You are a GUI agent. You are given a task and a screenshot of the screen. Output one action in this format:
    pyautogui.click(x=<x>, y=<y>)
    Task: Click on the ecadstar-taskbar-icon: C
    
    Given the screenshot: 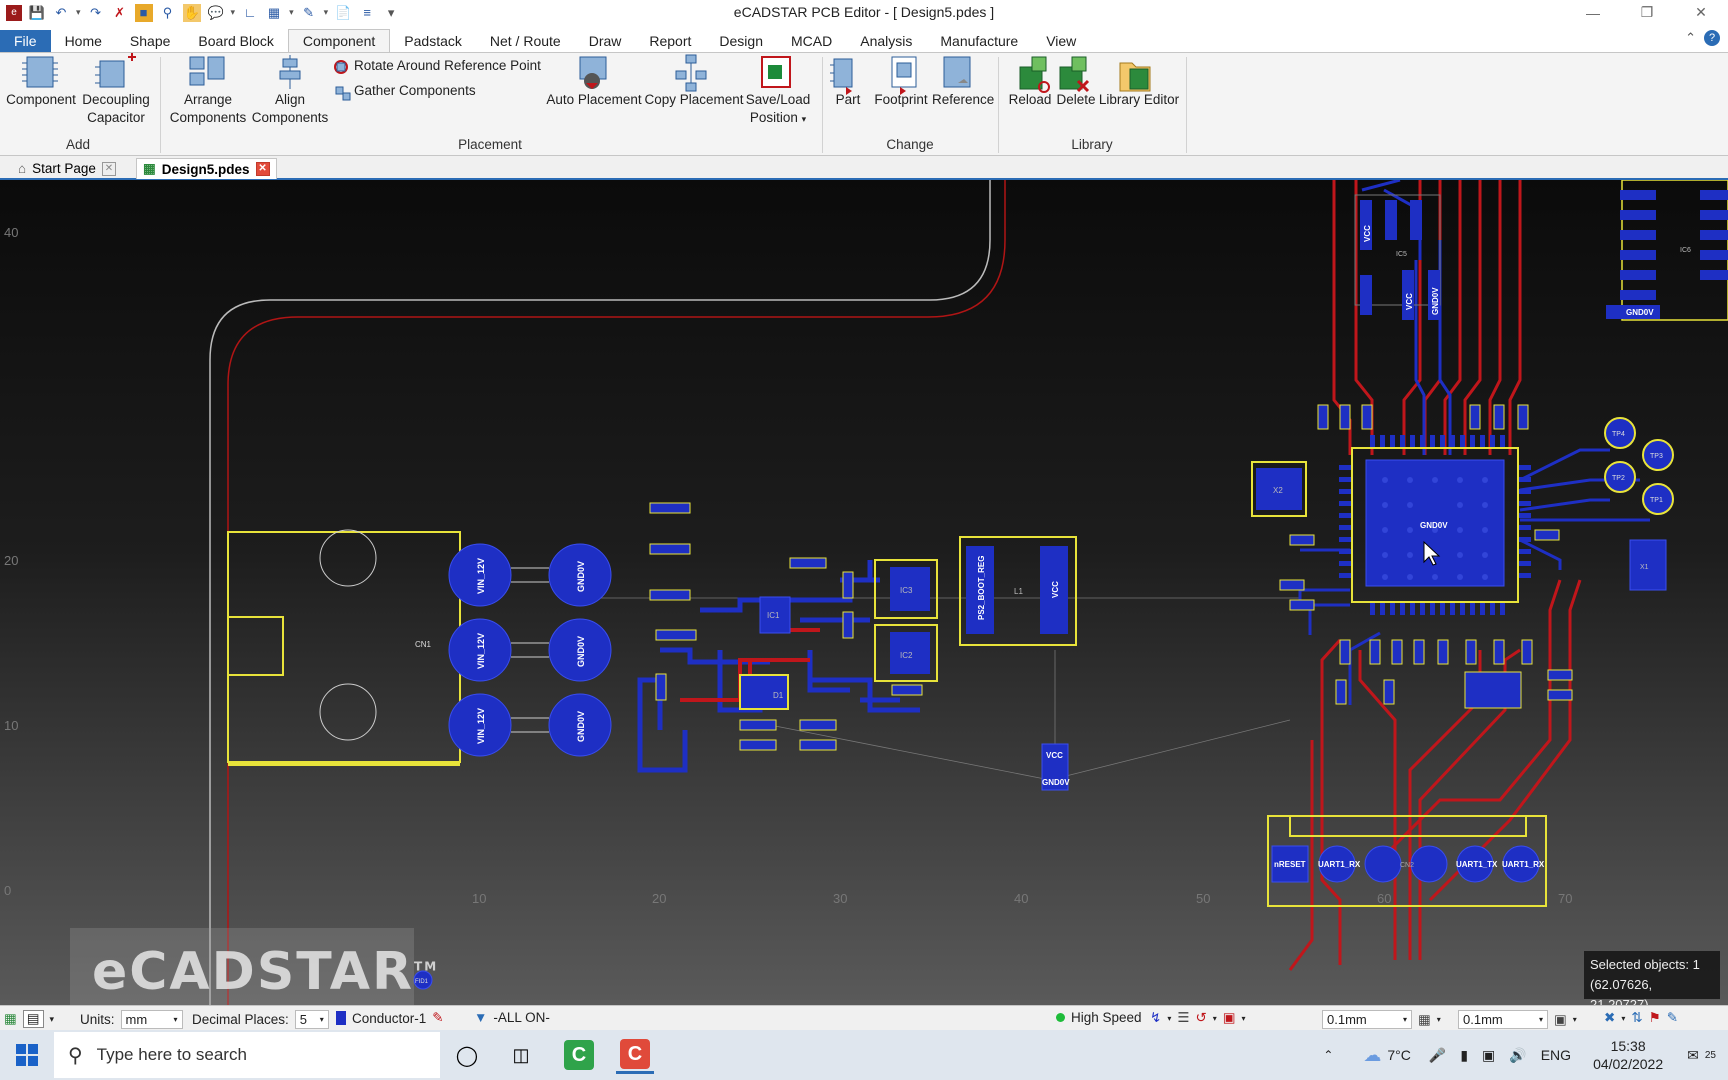 What is the action you would take?
    pyautogui.click(x=635, y=1055)
    